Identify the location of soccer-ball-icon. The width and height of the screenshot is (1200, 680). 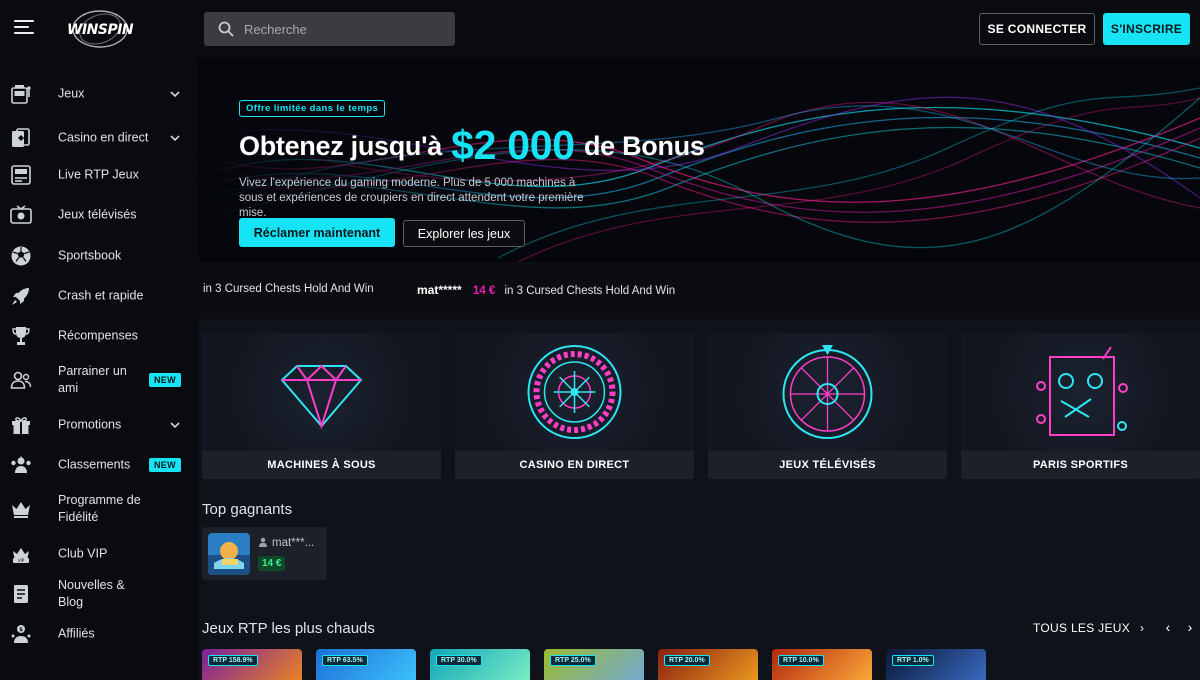
(21, 256).